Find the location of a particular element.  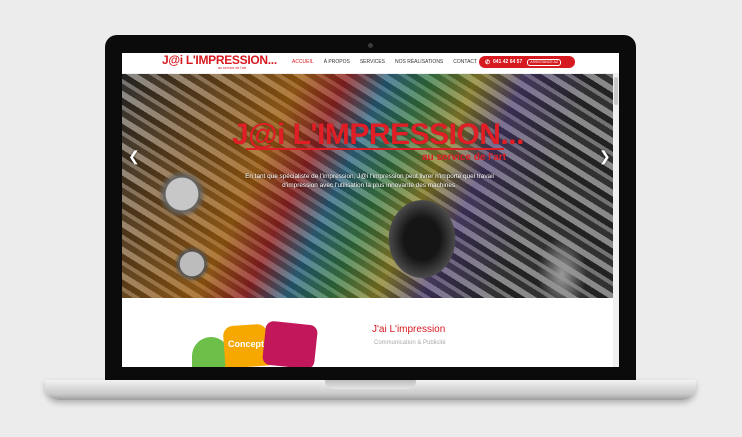

about-subtitle: Communication & Publicité is located at coordinates (410, 343).